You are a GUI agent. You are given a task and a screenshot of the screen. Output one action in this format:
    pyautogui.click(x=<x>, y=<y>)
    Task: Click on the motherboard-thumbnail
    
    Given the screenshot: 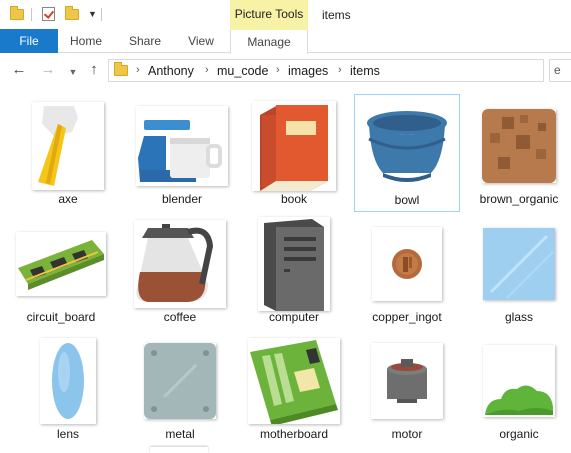 What is the action you would take?
    pyautogui.click(x=294, y=381)
    